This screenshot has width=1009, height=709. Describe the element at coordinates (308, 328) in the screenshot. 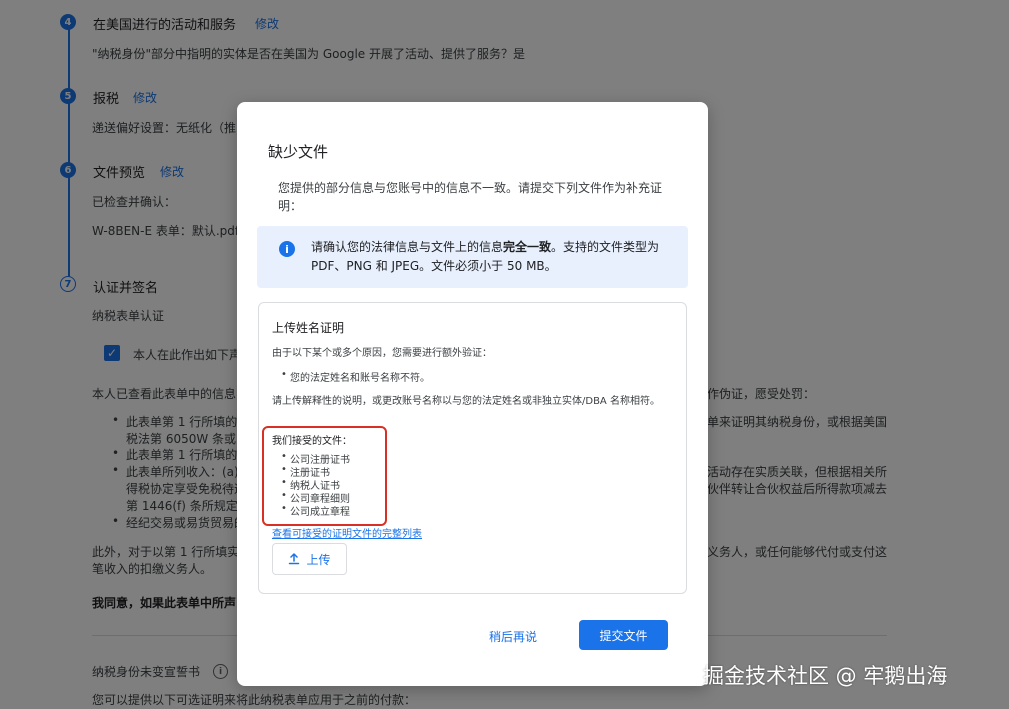

I see `card-title: 上传姓名证明` at that location.